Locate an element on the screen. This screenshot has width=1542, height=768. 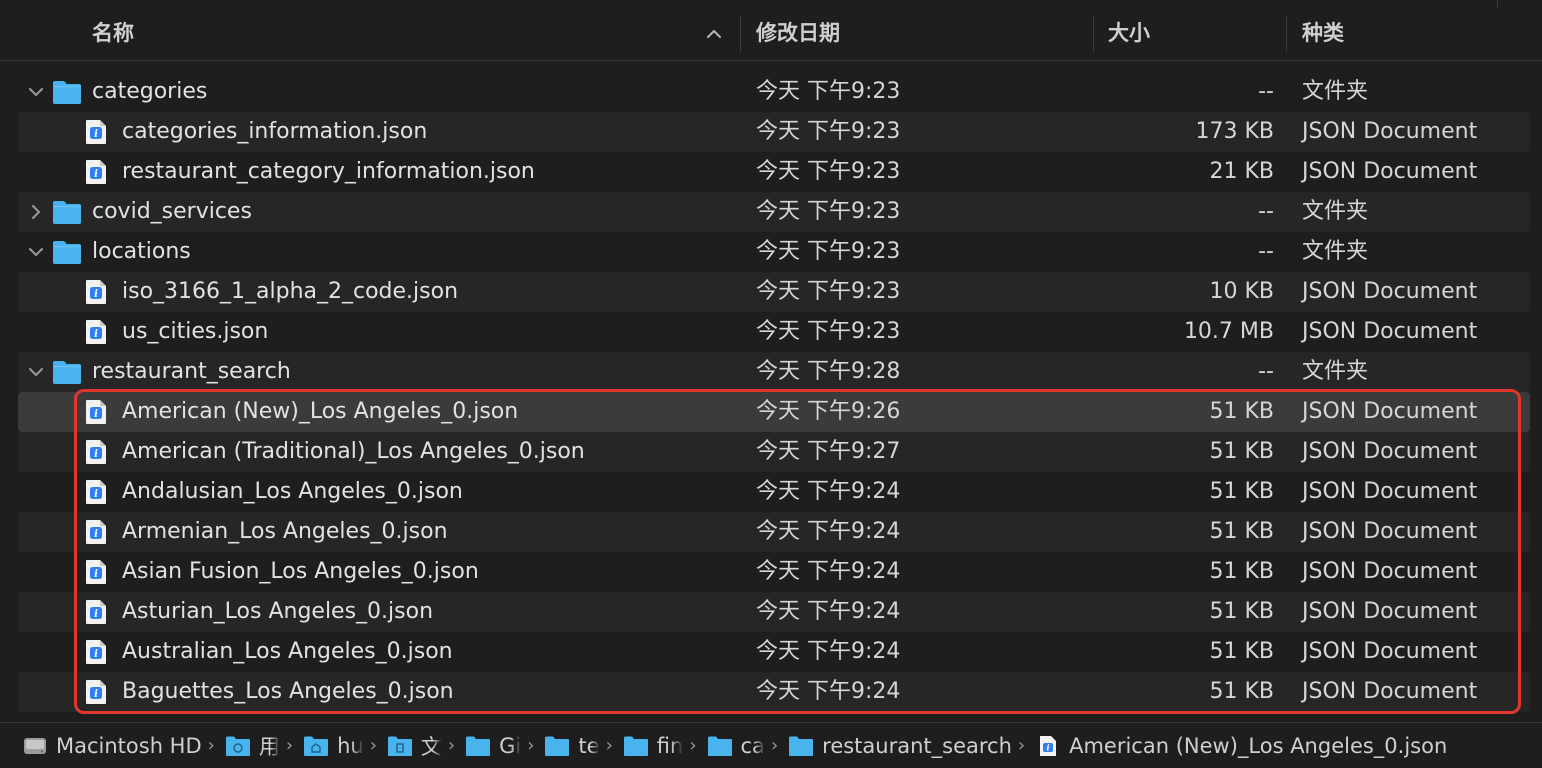
modified-date: 今天 下午9:27 is located at coordinates (828, 451).